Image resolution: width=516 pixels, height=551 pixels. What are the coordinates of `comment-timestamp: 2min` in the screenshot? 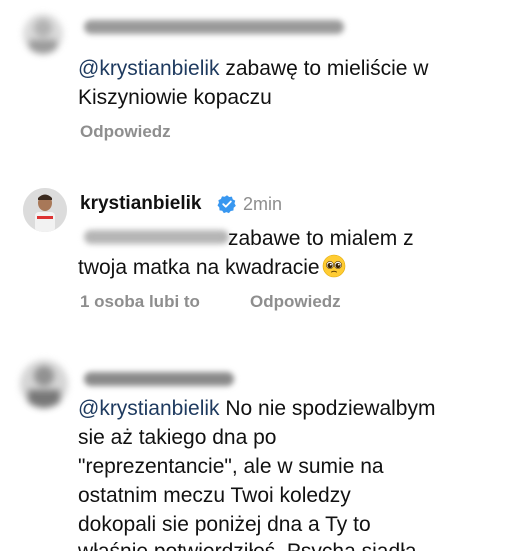 It's located at (263, 204).